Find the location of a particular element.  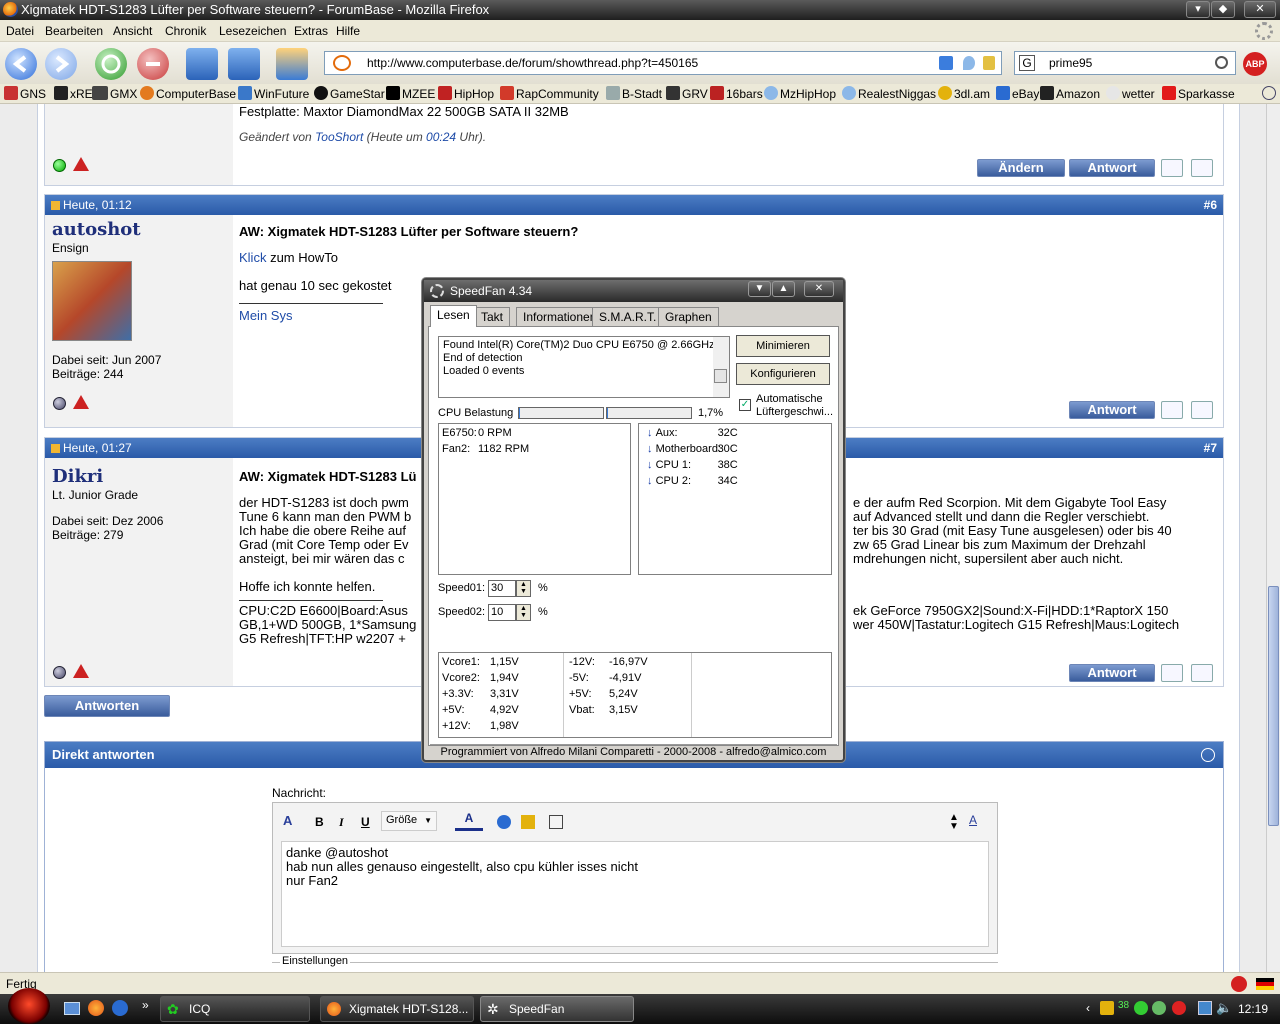

avatar is located at coordinates (92, 301).